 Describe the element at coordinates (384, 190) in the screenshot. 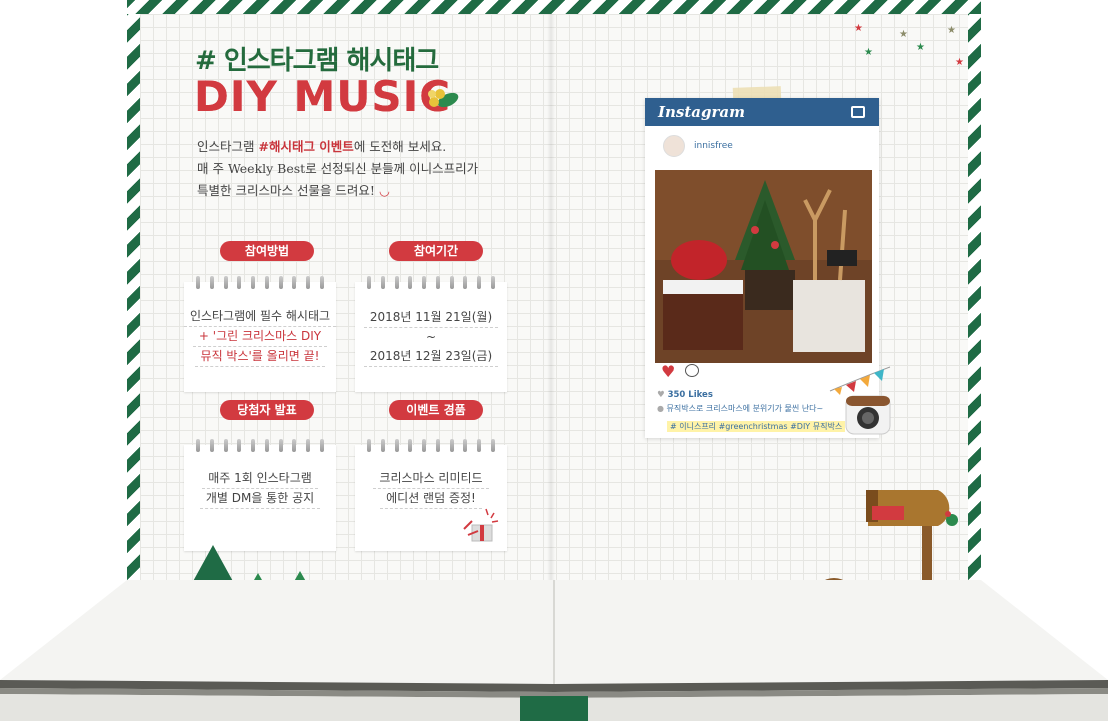

I see `smile-icon: ◡` at that location.